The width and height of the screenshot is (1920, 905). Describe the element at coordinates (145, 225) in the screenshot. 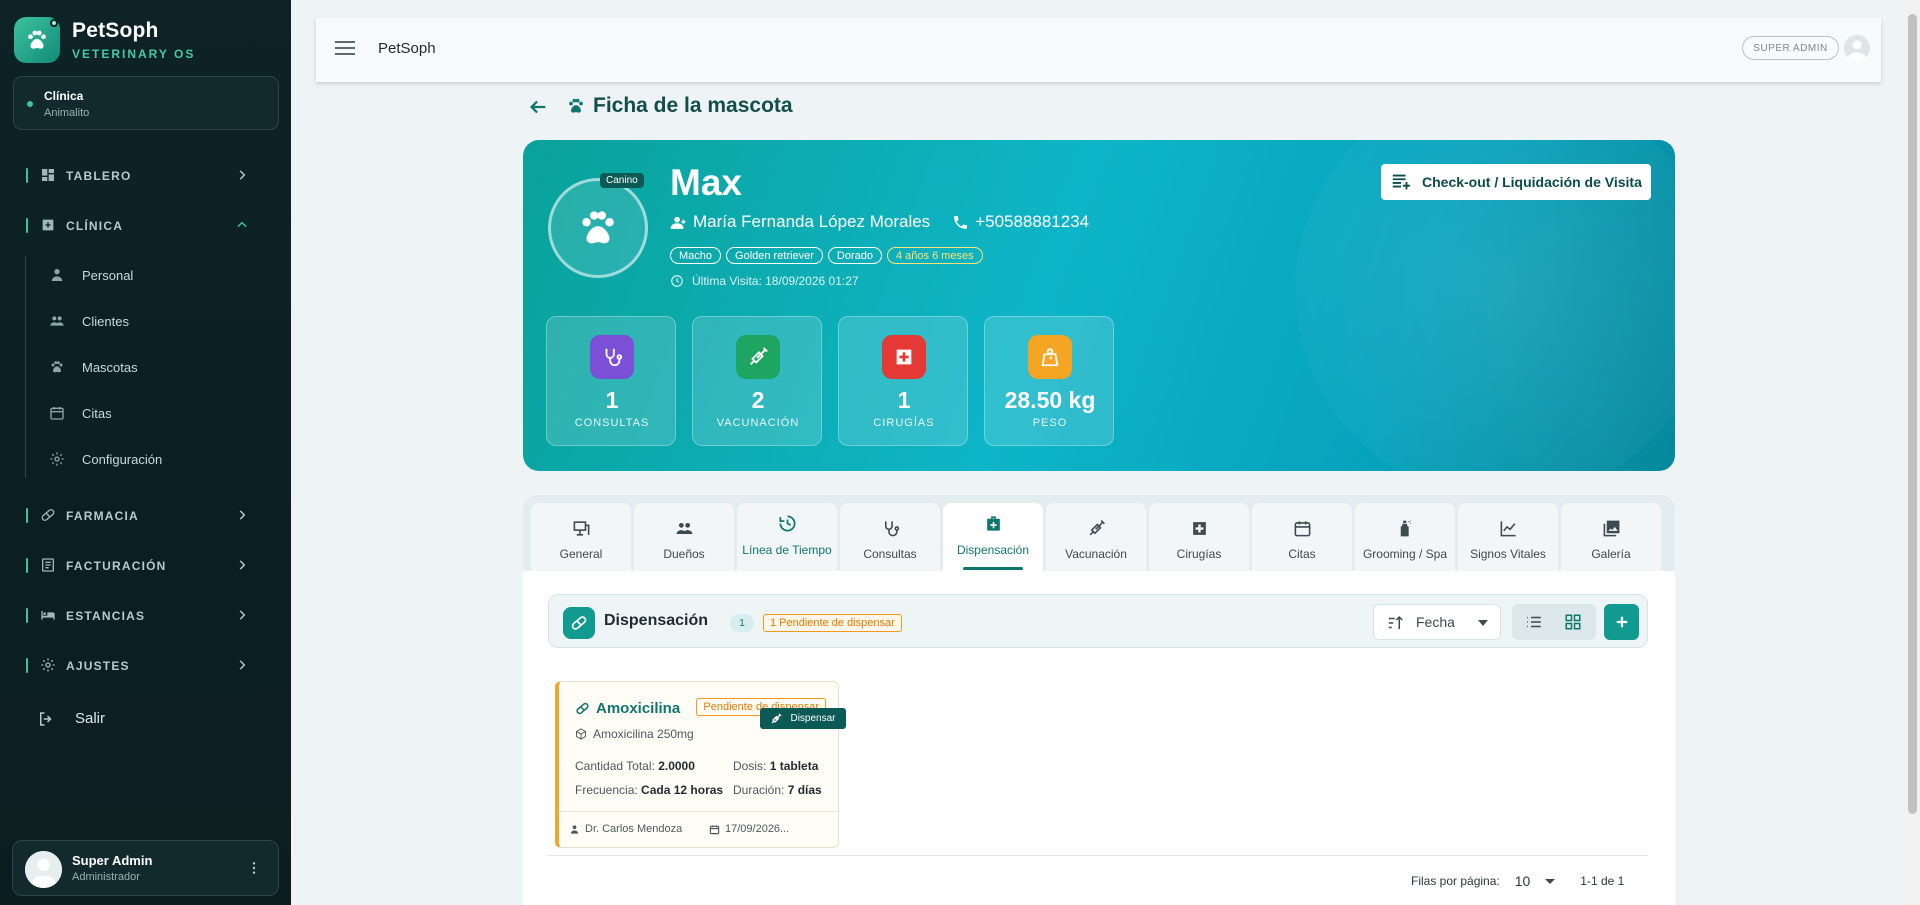

I see `sidebar-section-clinica: CLÍNICA` at that location.